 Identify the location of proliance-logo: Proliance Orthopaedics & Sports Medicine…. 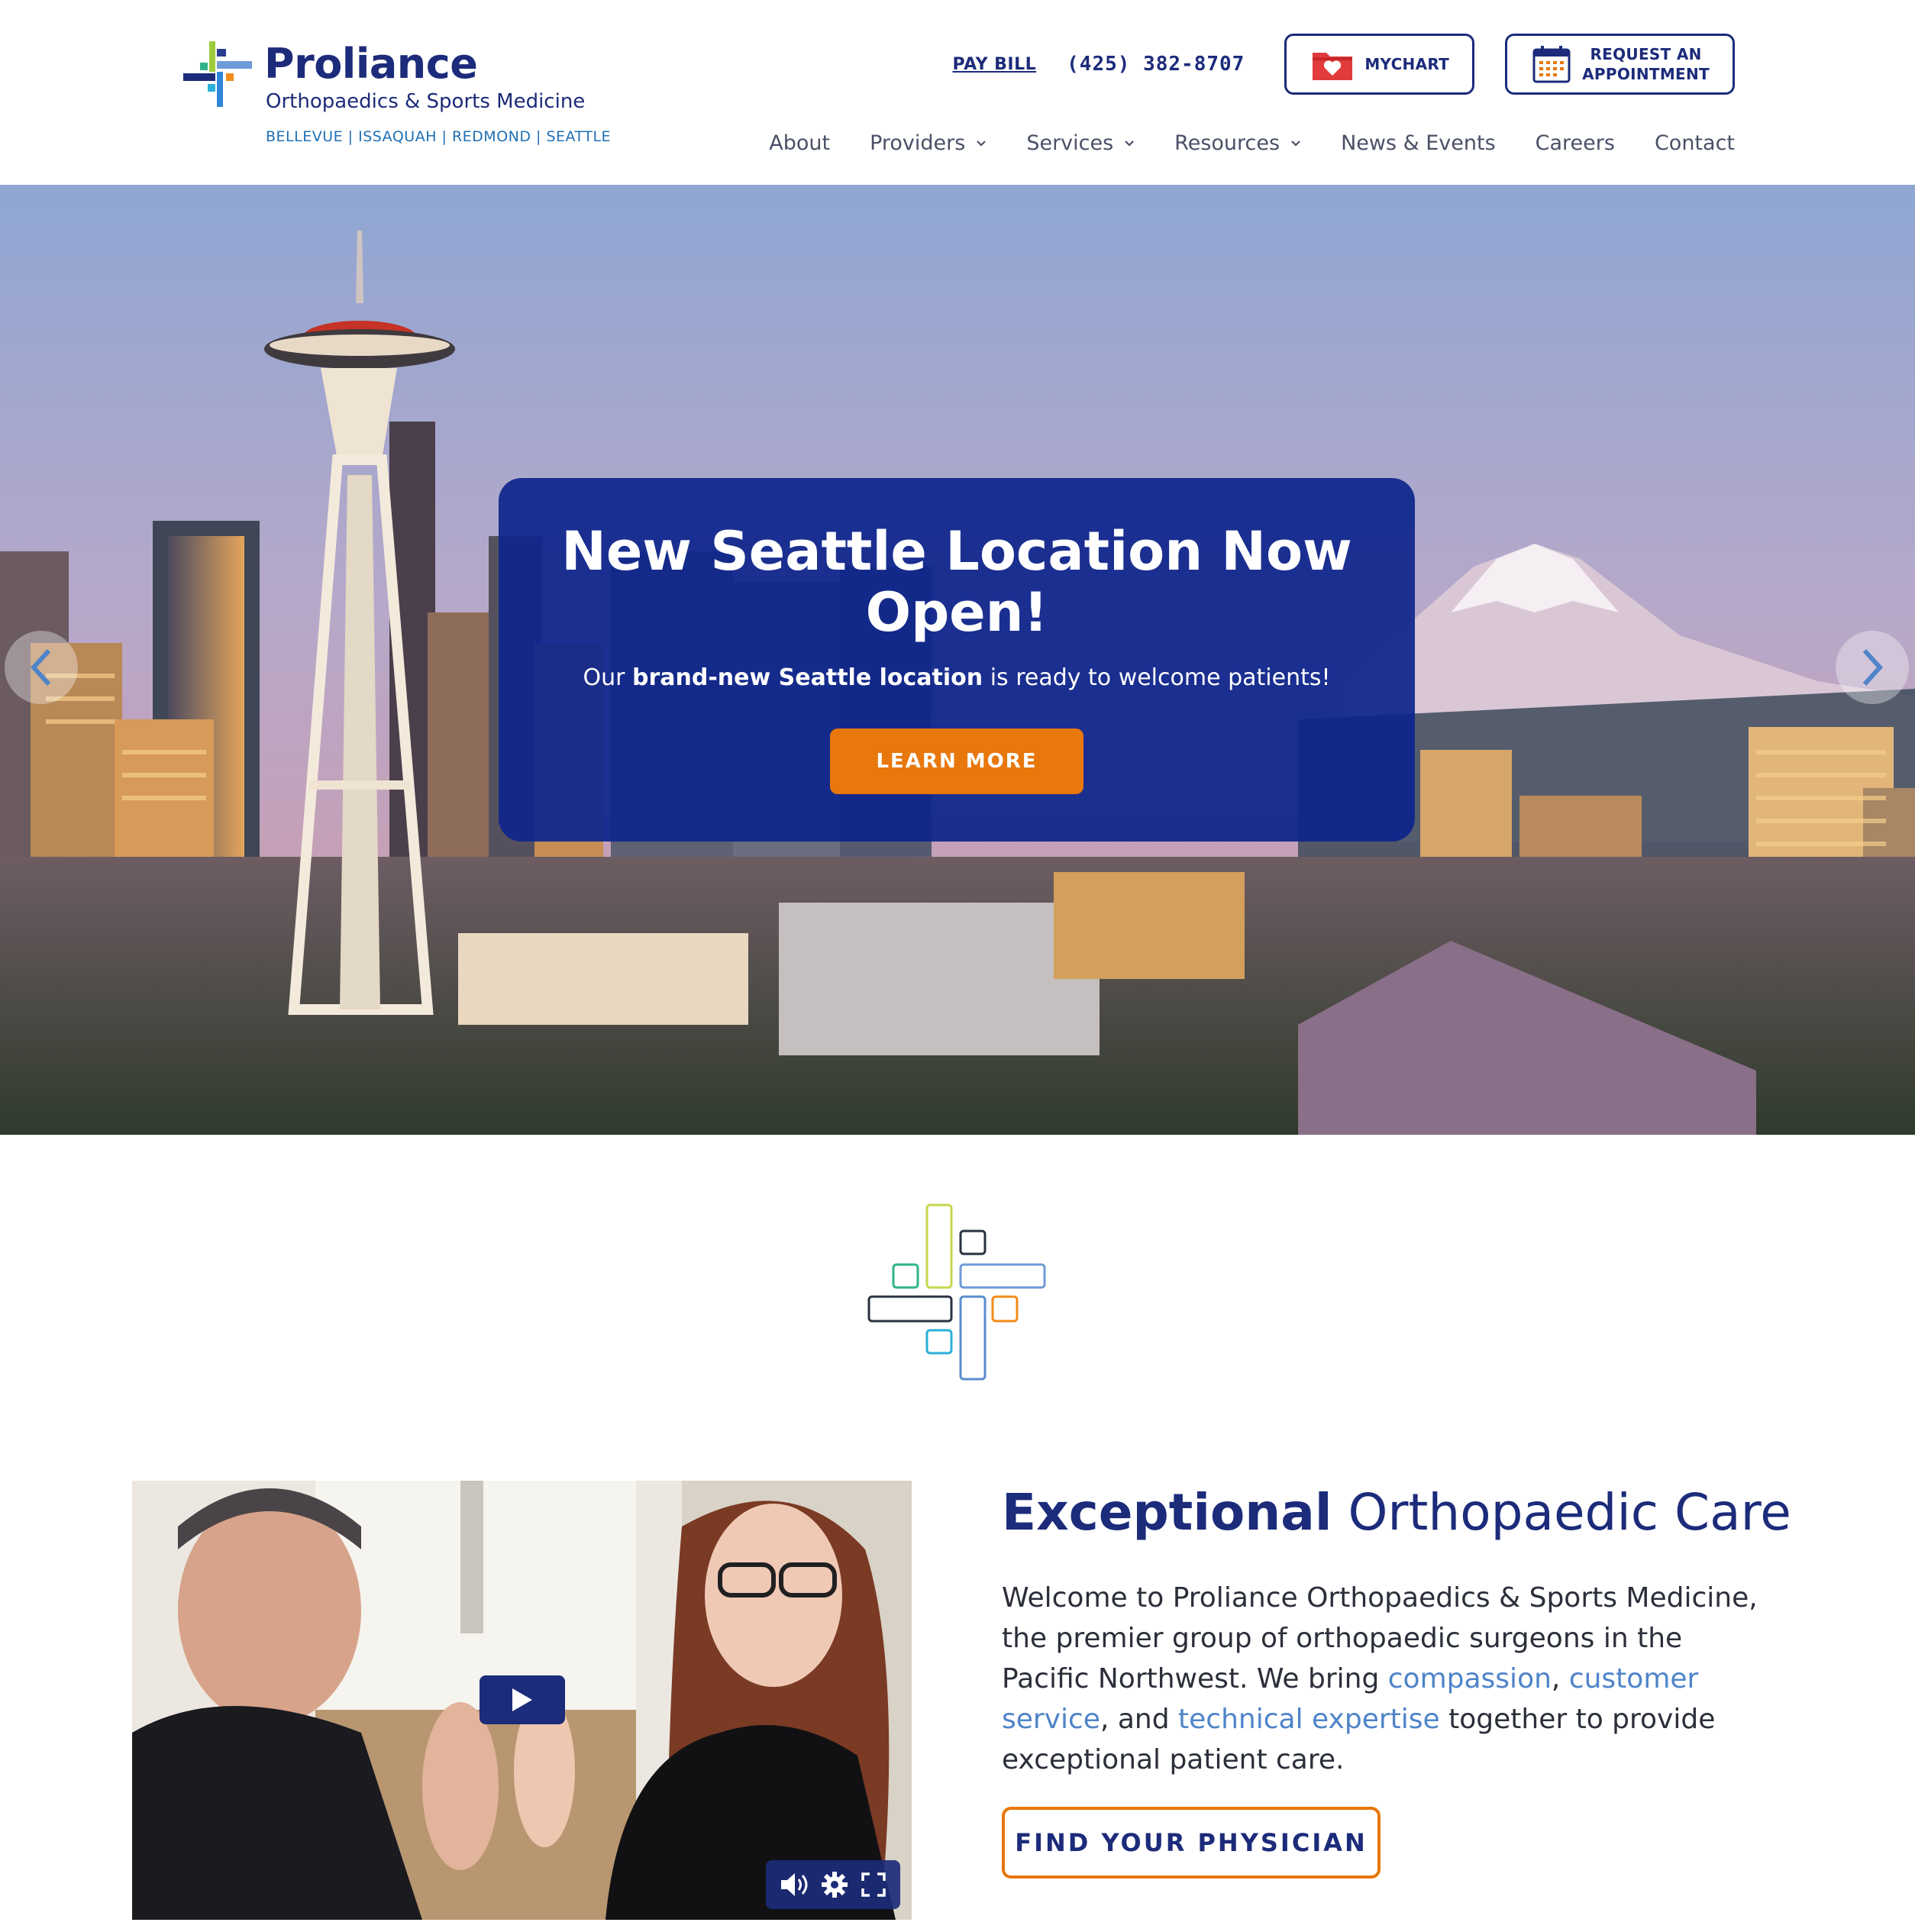
(397, 94).